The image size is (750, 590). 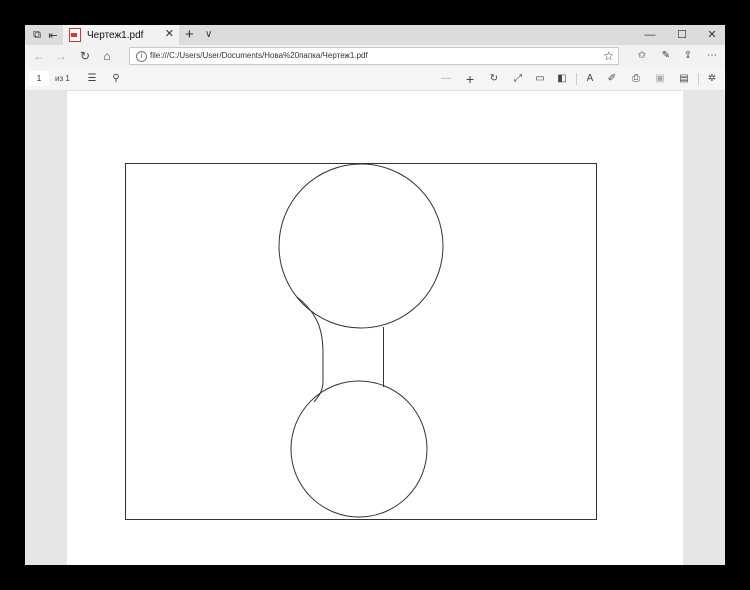 What do you see at coordinates (666, 56) in the screenshot?
I see `web-note-icon: ✎` at bounding box center [666, 56].